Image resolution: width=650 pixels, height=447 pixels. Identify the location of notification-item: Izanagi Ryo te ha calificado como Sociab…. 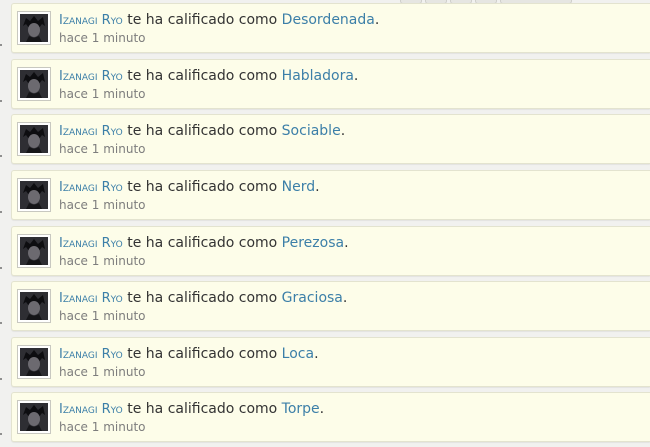
(330, 139).